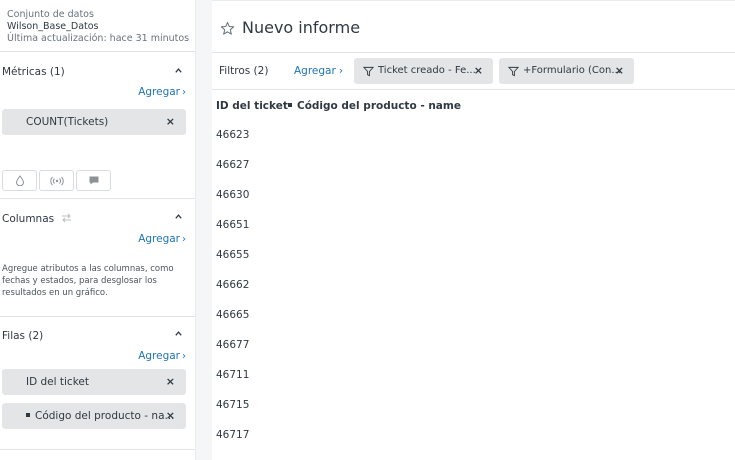 The height and width of the screenshot is (460, 735). Describe the element at coordinates (33, 72) in the screenshot. I see `metrics-title: Métricas (1)` at that location.